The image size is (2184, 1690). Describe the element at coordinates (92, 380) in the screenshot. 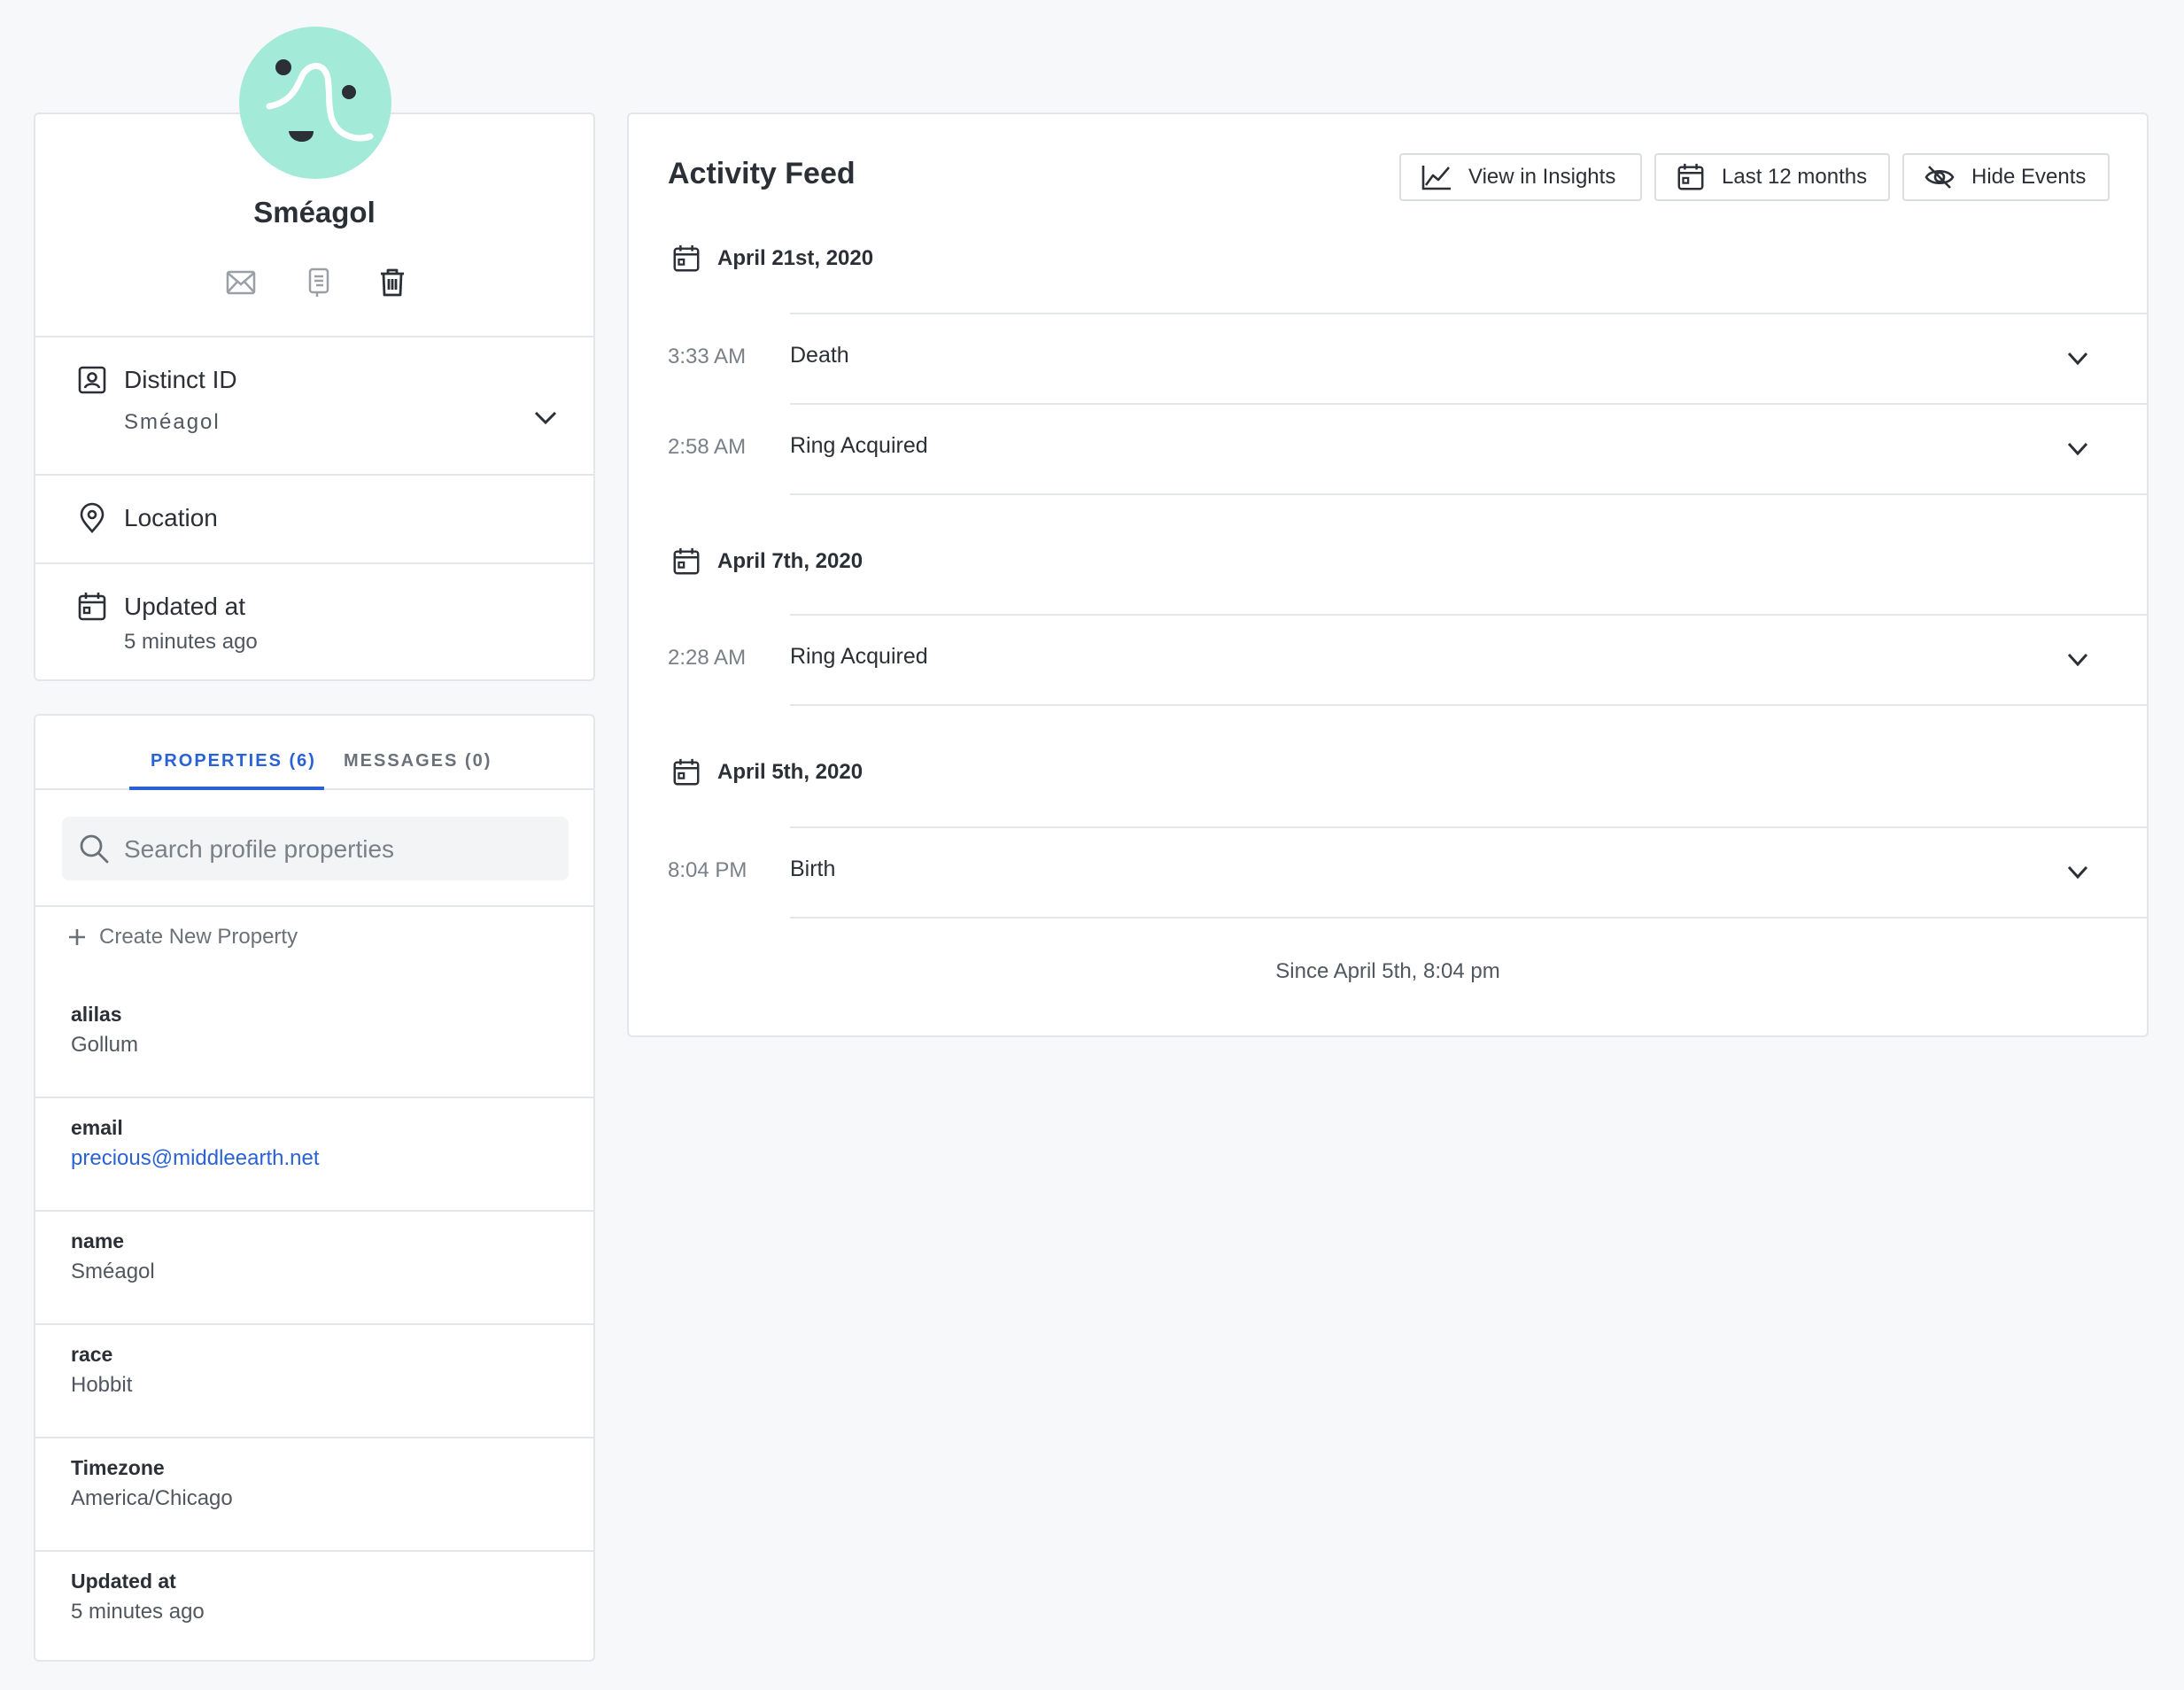

I see `id-card-icon` at that location.